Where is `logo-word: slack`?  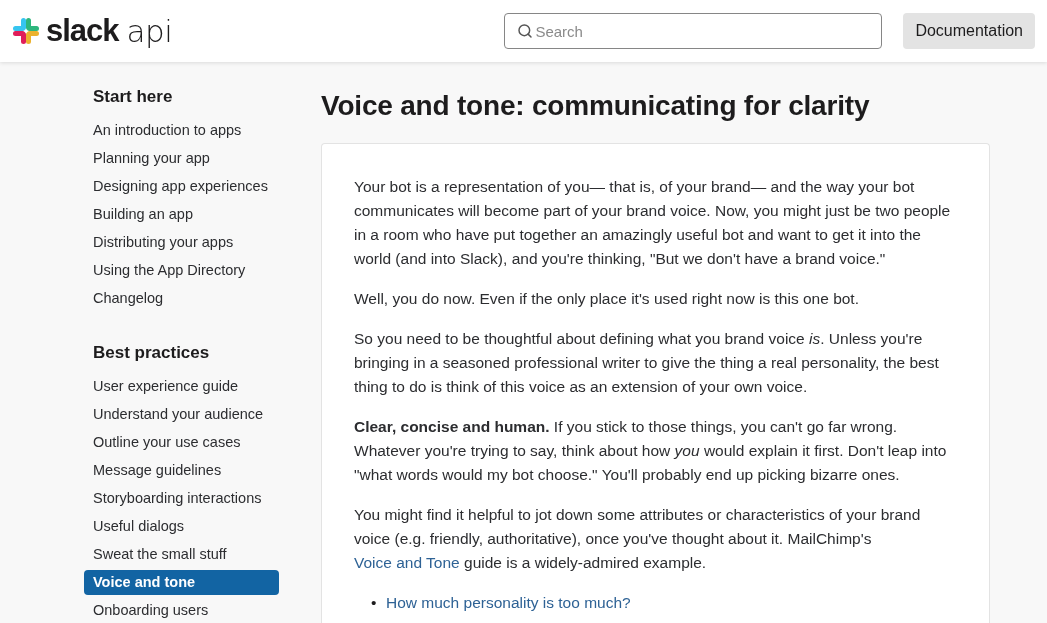 logo-word: slack is located at coordinates (82, 31).